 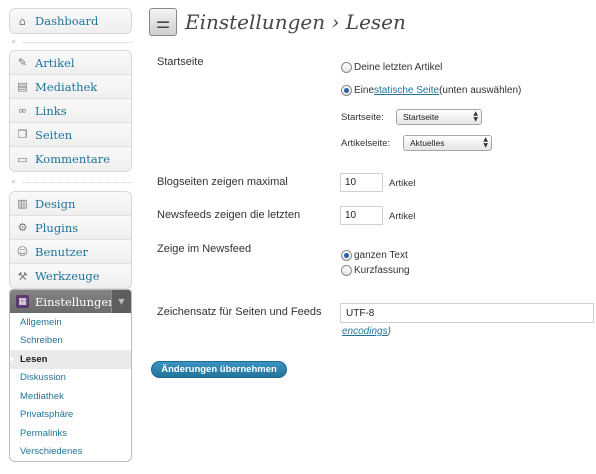 What do you see at coordinates (22, 301) in the screenshot?
I see `settings-icon: ▦` at bounding box center [22, 301].